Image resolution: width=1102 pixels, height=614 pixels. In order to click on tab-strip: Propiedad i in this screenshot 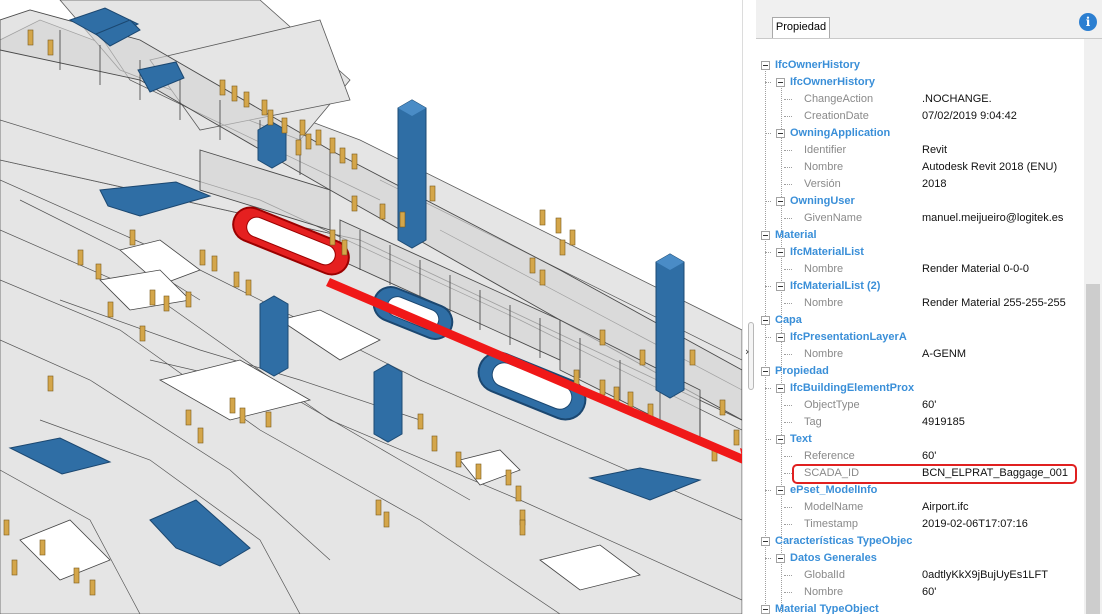, I will do `click(929, 19)`.